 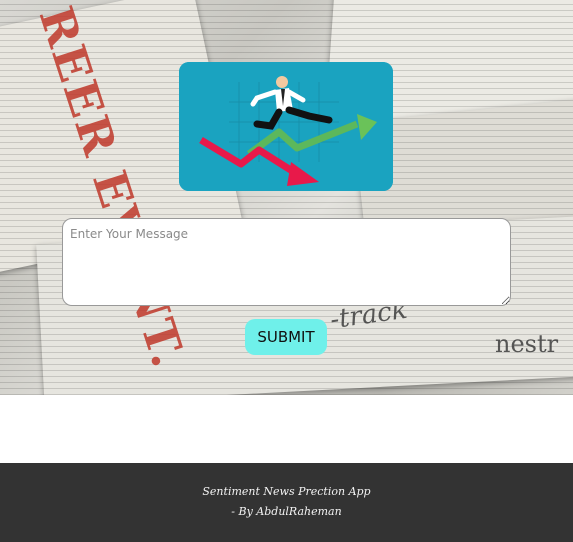 What do you see at coordinates (286, 337) in the screenshot?
I see `submit-button: SUBMIT` at bounding box center [286, 337].